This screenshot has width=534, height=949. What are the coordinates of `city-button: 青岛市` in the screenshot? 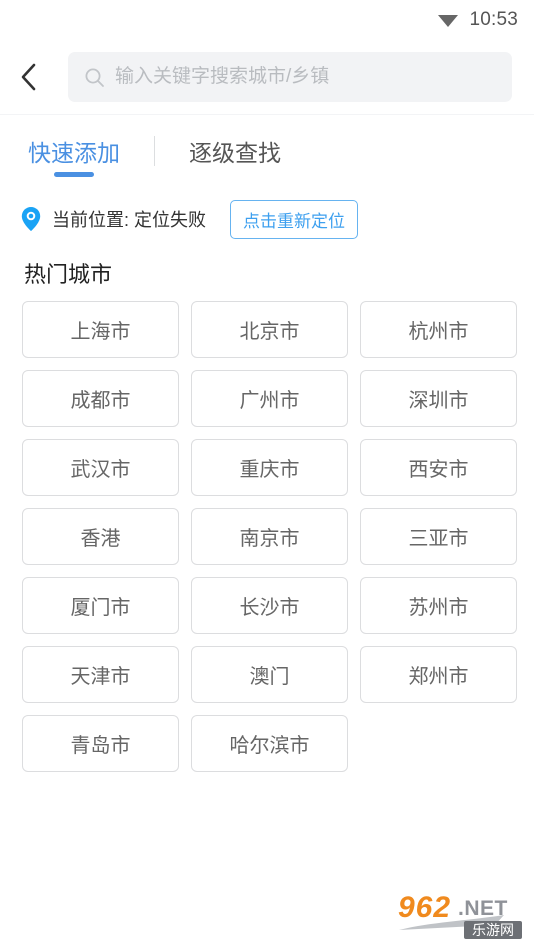 It's located at (100, 743).